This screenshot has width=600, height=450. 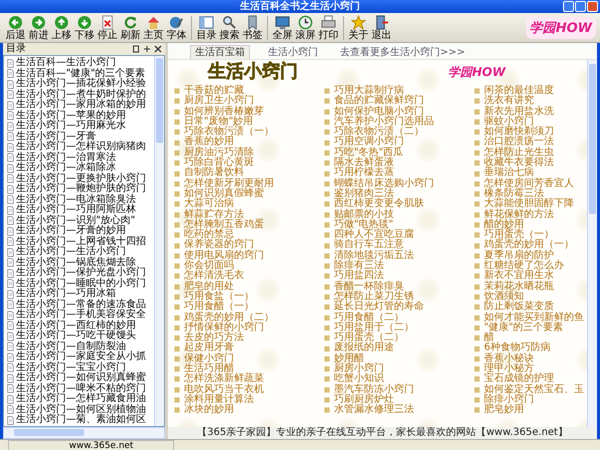 I want to click on article-link: 延长日光灯管的寿命, so click(x=379, y=307).